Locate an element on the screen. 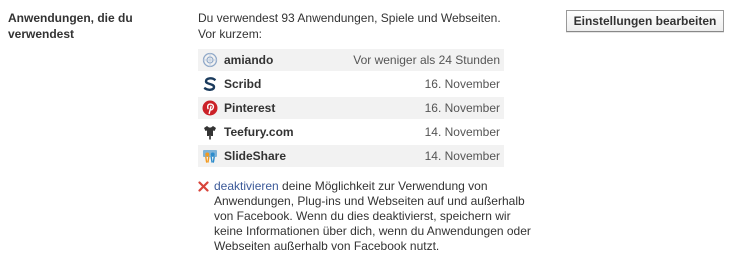  app-name: amiando is located at coordinates (288, 60).